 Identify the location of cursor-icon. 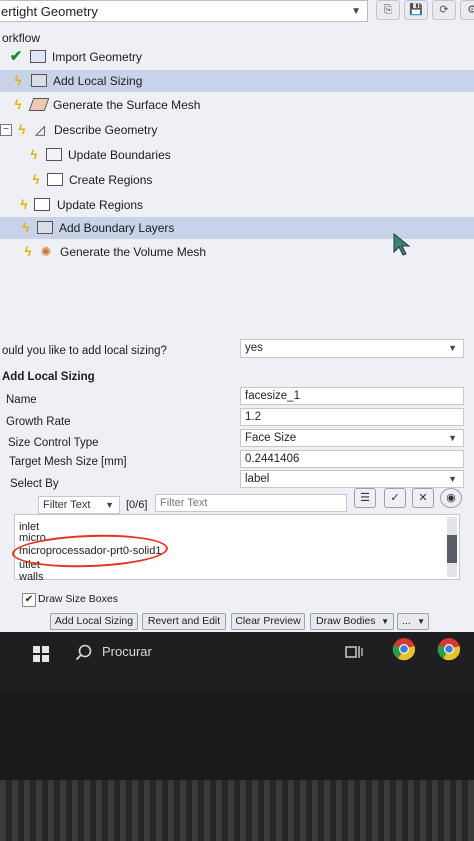
(402, 244).